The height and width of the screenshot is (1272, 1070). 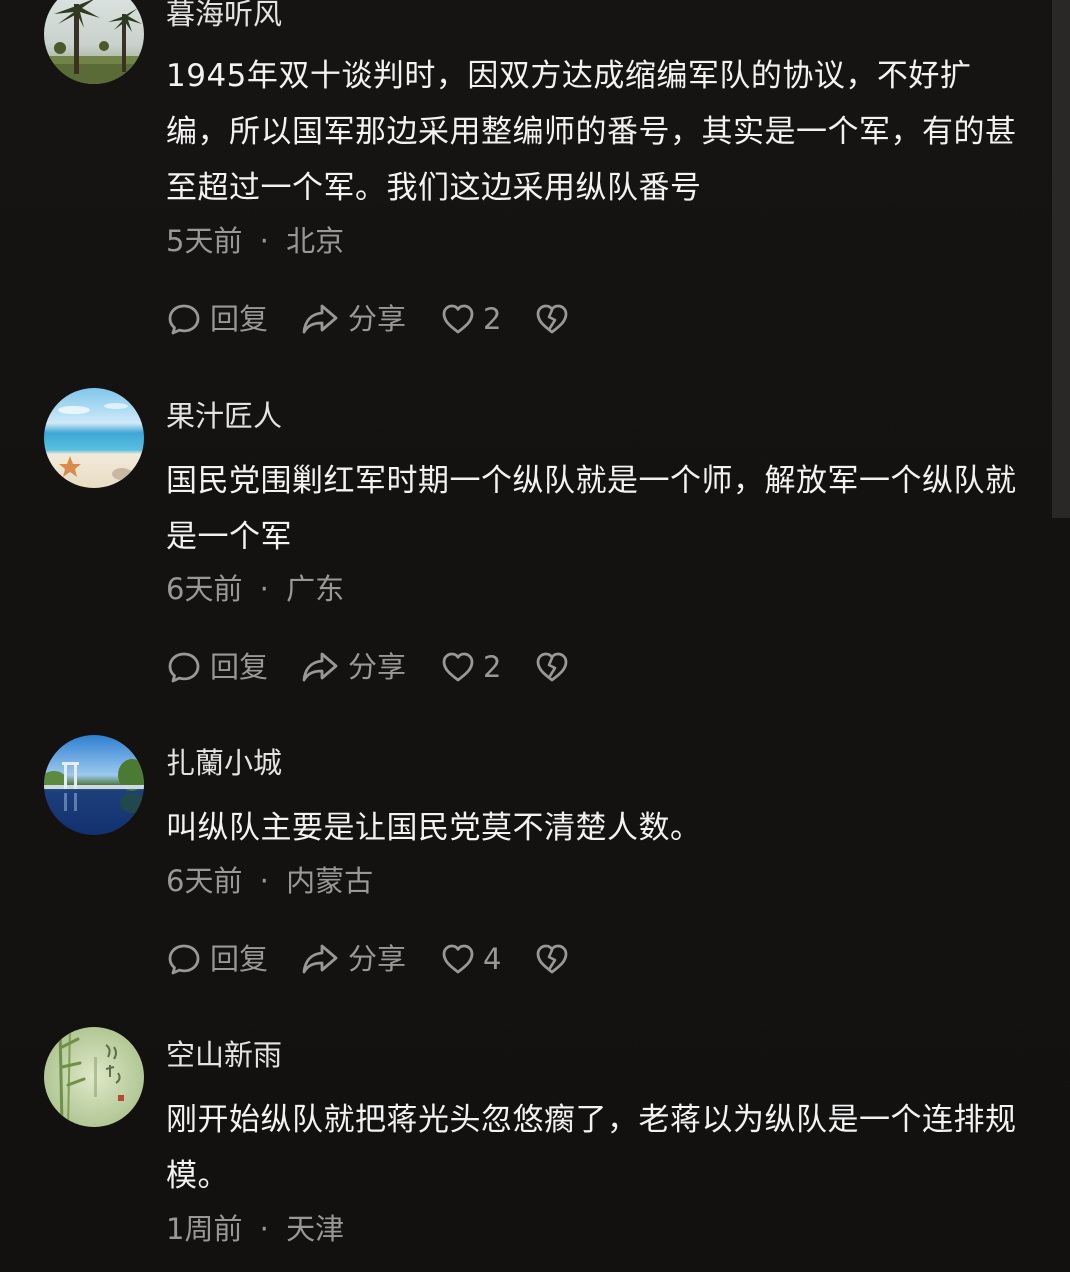 What do you see at coordinates (224, 17) in the screenshot?
I see `username: 暮海听风` at bounding box center [224, 17].